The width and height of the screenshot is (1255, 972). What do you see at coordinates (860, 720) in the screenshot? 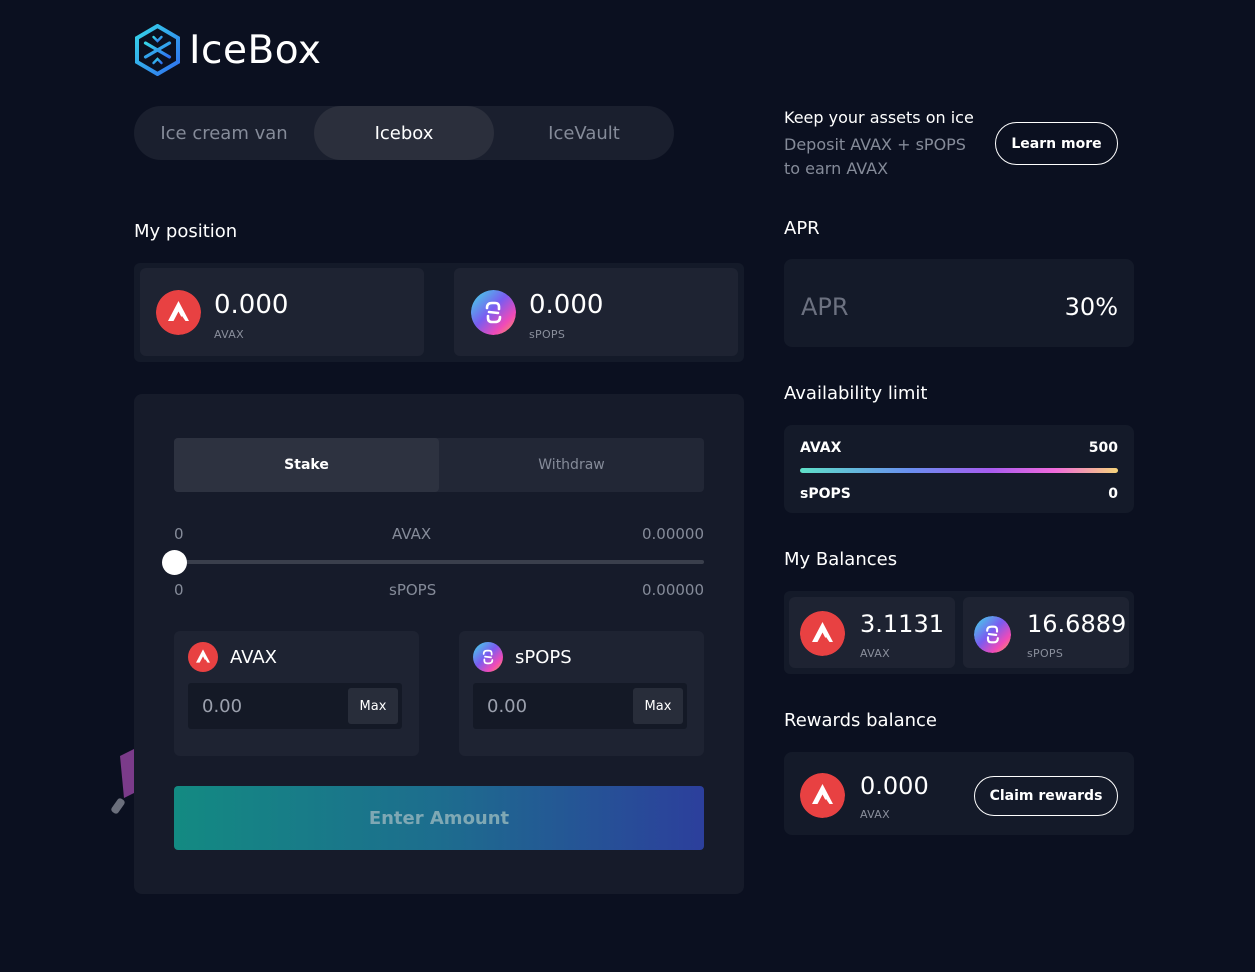
I see `rewards-title: Rewards balance` at bounding box center [860, 720].